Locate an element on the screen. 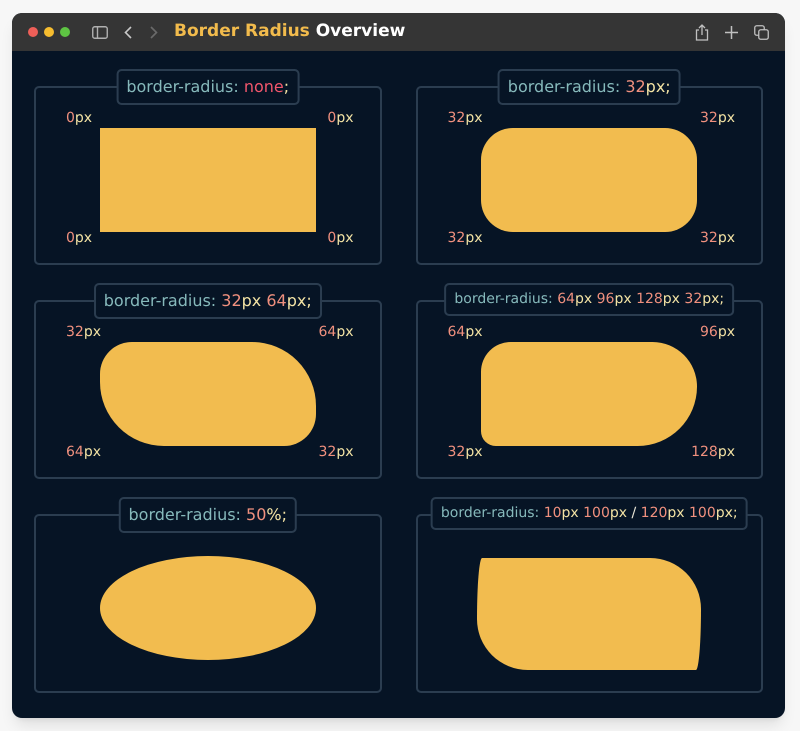 This screenshot has width=800, height=731. sidebar-icon is located at coordinates (100, 32).